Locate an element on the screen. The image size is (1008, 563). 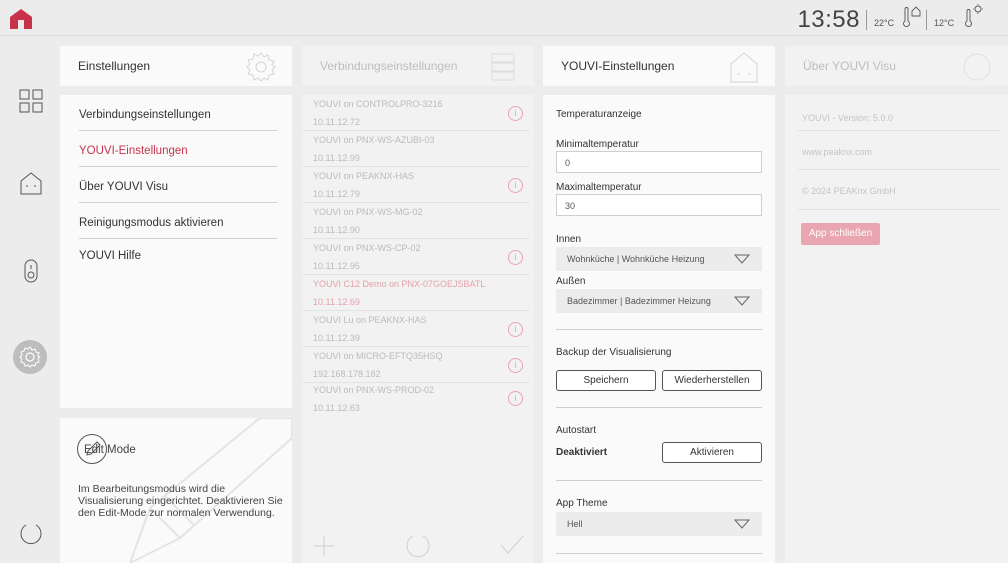
settings-header: Einstellungen is located at coordinates (176, 66).